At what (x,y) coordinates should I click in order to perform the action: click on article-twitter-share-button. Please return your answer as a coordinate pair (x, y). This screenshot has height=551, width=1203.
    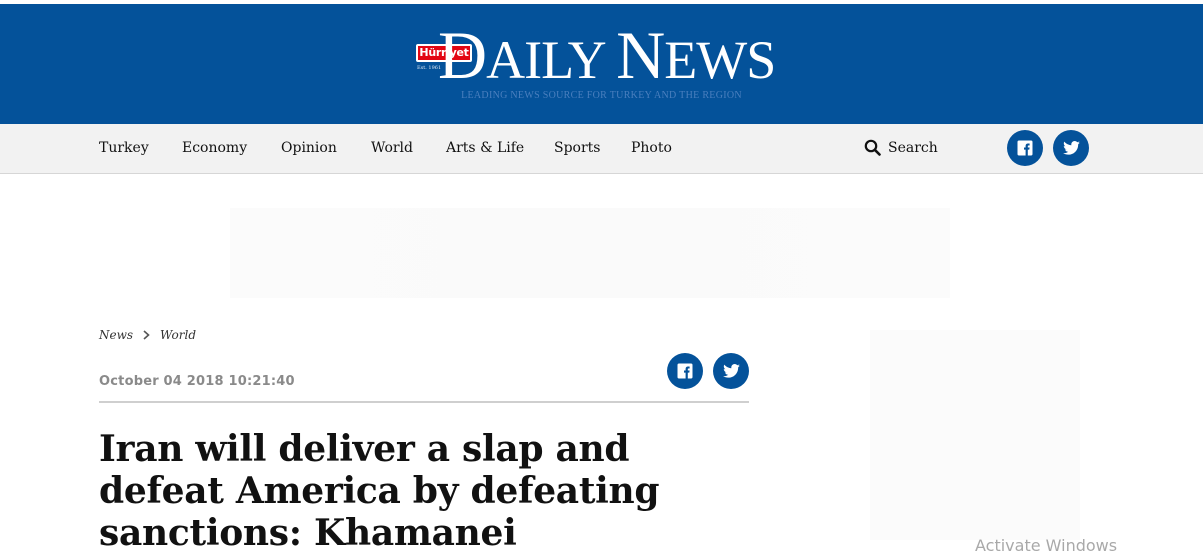
    Looking at the image, I should click on (731, 371).